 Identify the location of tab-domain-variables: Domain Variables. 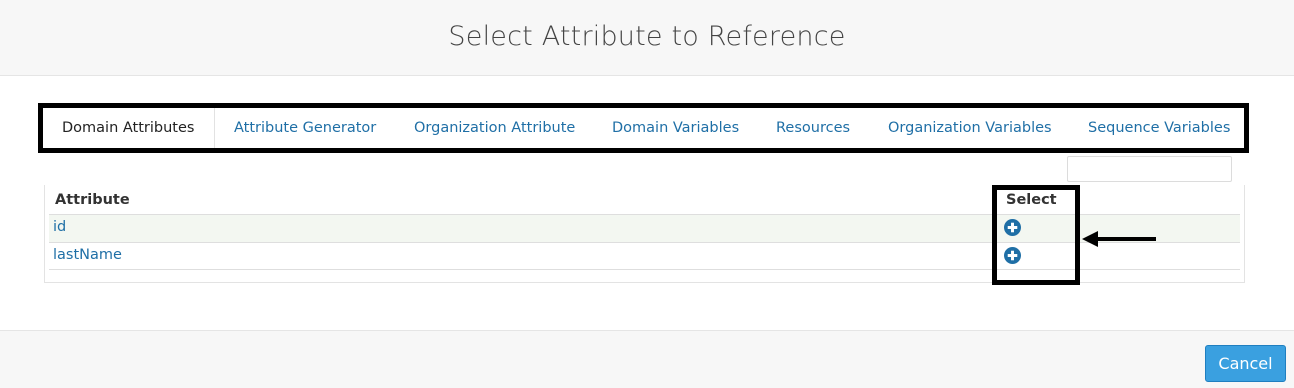
(675, 128).